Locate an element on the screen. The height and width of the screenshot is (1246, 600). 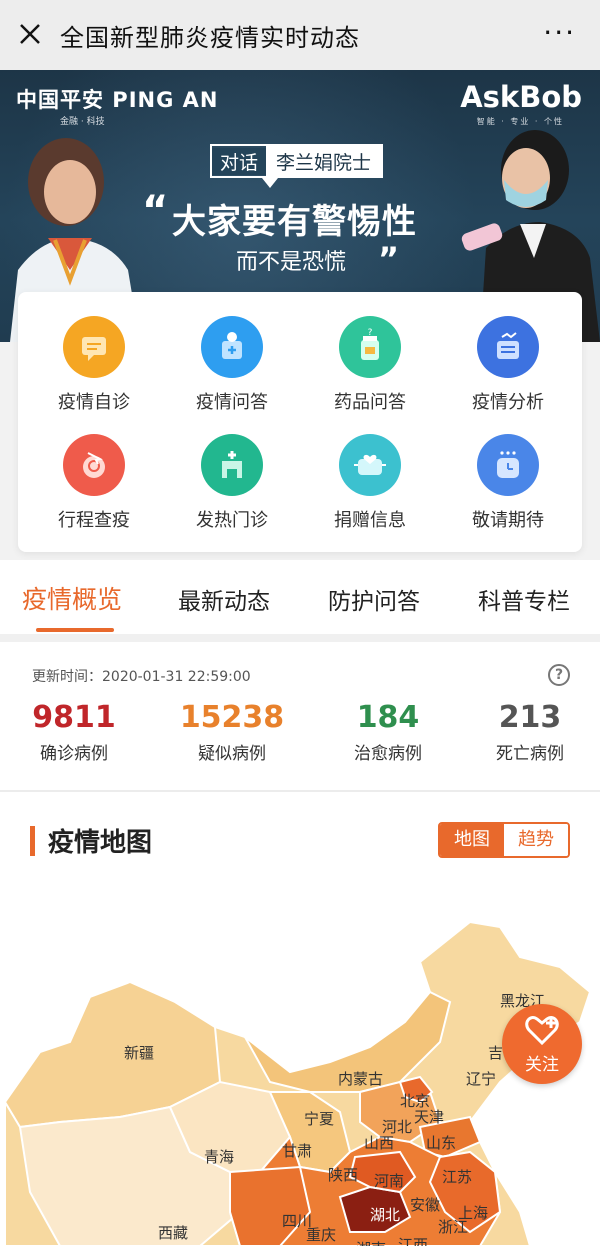
heart-plus-icon is located at coordinates (542, 1031).